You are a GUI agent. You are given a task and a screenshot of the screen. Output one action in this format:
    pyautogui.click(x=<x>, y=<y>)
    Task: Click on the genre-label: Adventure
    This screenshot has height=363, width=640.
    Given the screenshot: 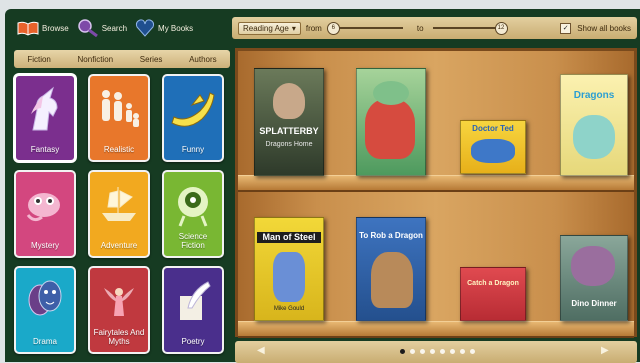 What is the action you would take?
    pyautogui.click(x=119, y=245)
    